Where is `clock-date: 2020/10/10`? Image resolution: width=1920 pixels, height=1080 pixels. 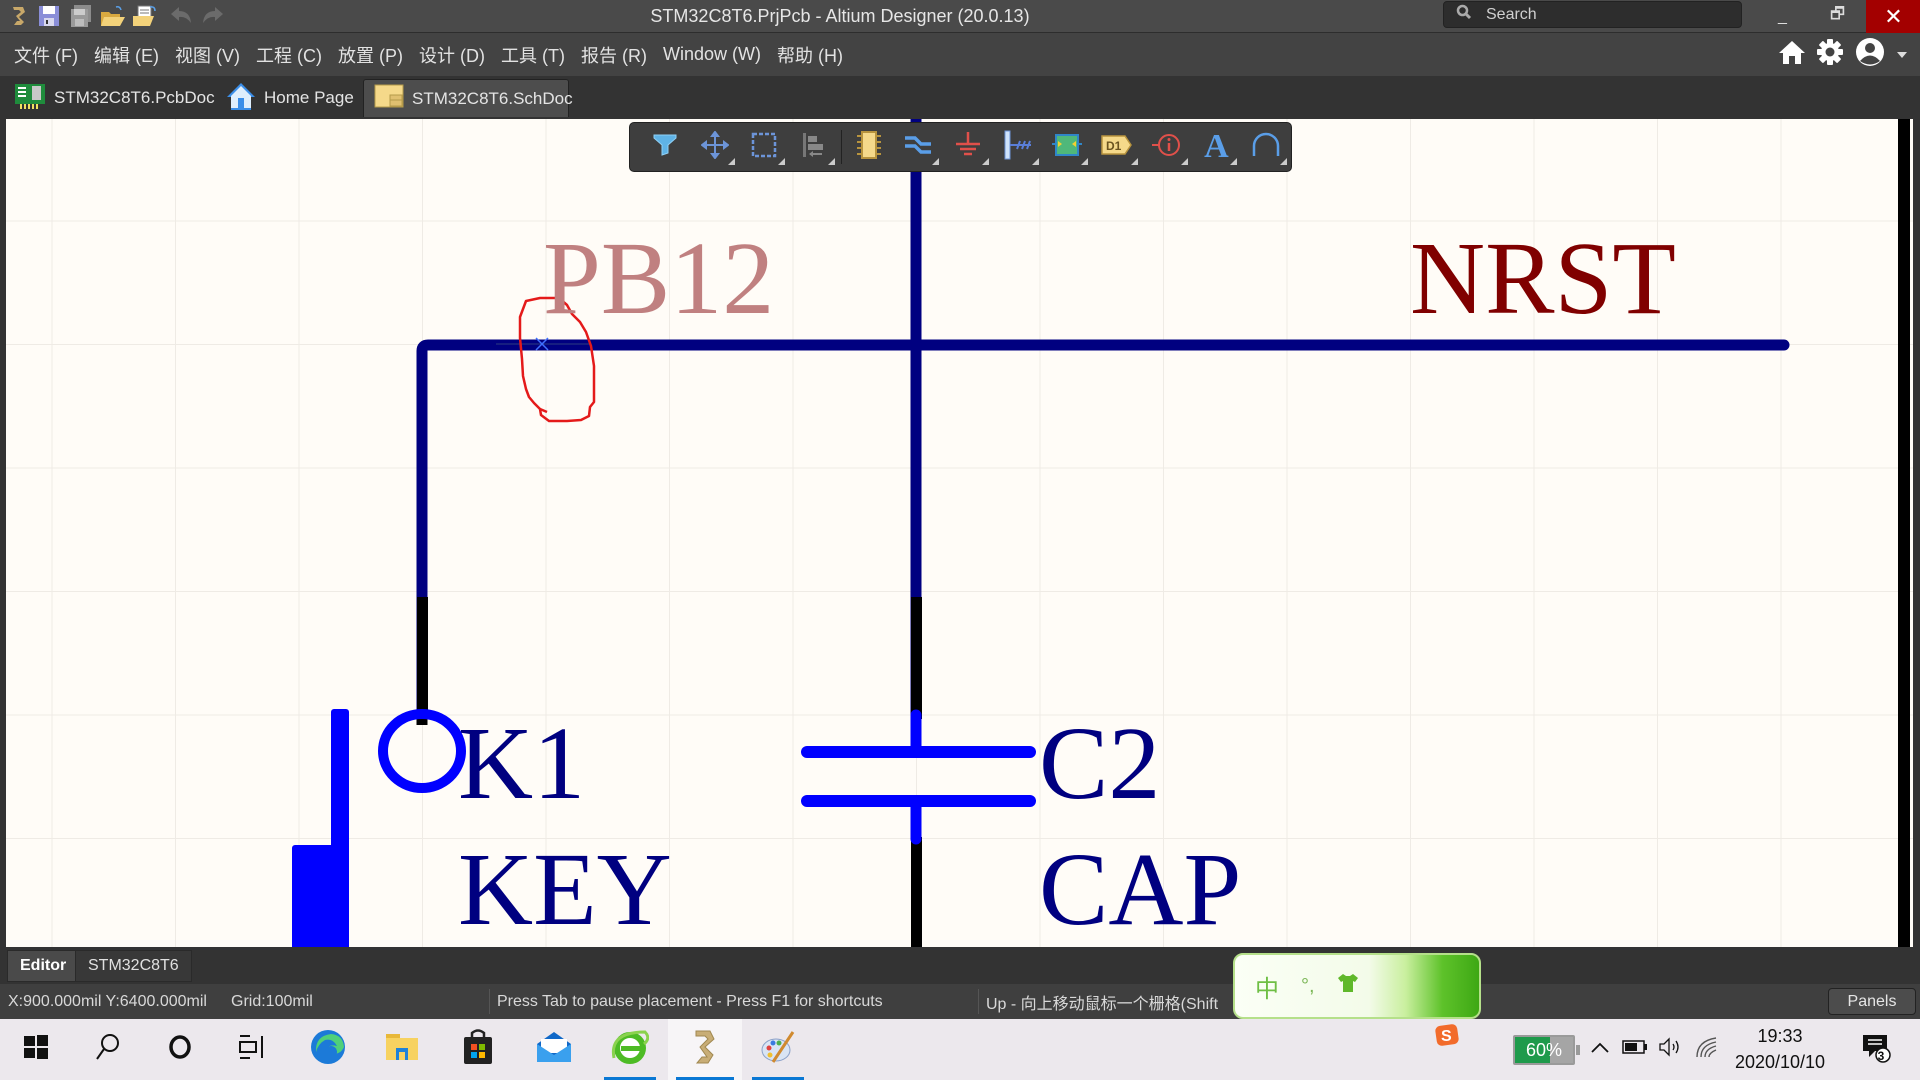
clock-date: 2020/10/10 is located at coordinates (1780, 1062).